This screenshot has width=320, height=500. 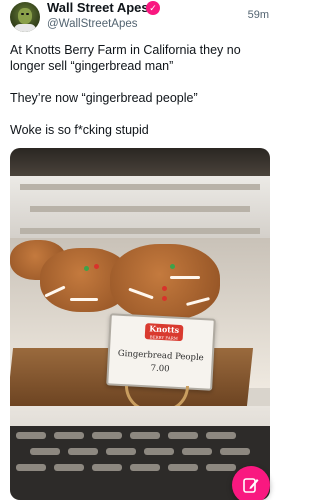 I want to click on sign-brand: Knotts, so click(x=164, y=329).